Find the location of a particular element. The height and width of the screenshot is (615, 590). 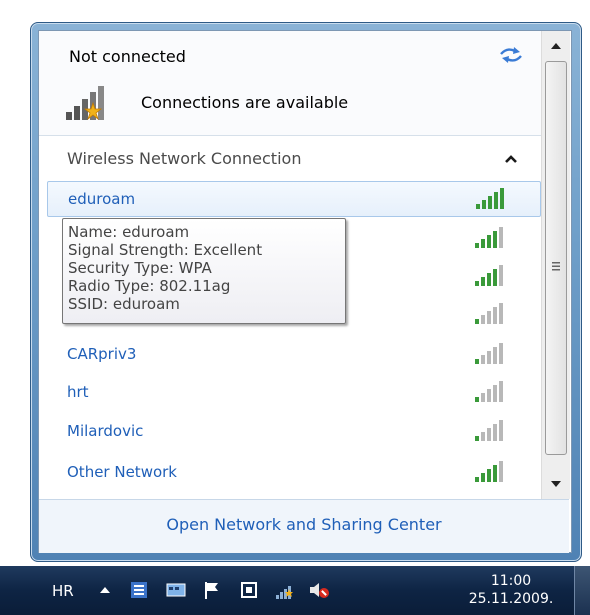

language-indicator: HR is located at coordinates (63, 591).